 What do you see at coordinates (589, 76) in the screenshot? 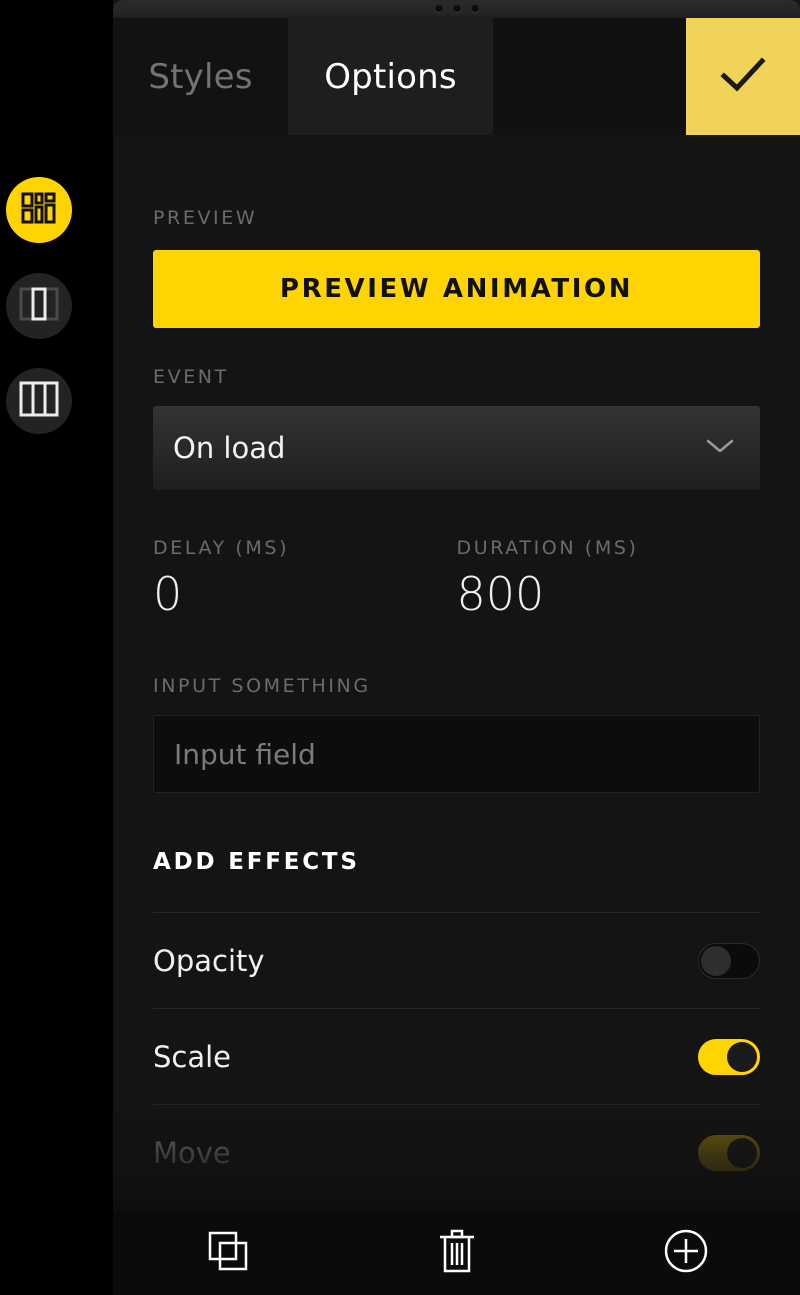
I see `tab-bar-spacer` at bounding box center [589, 76].